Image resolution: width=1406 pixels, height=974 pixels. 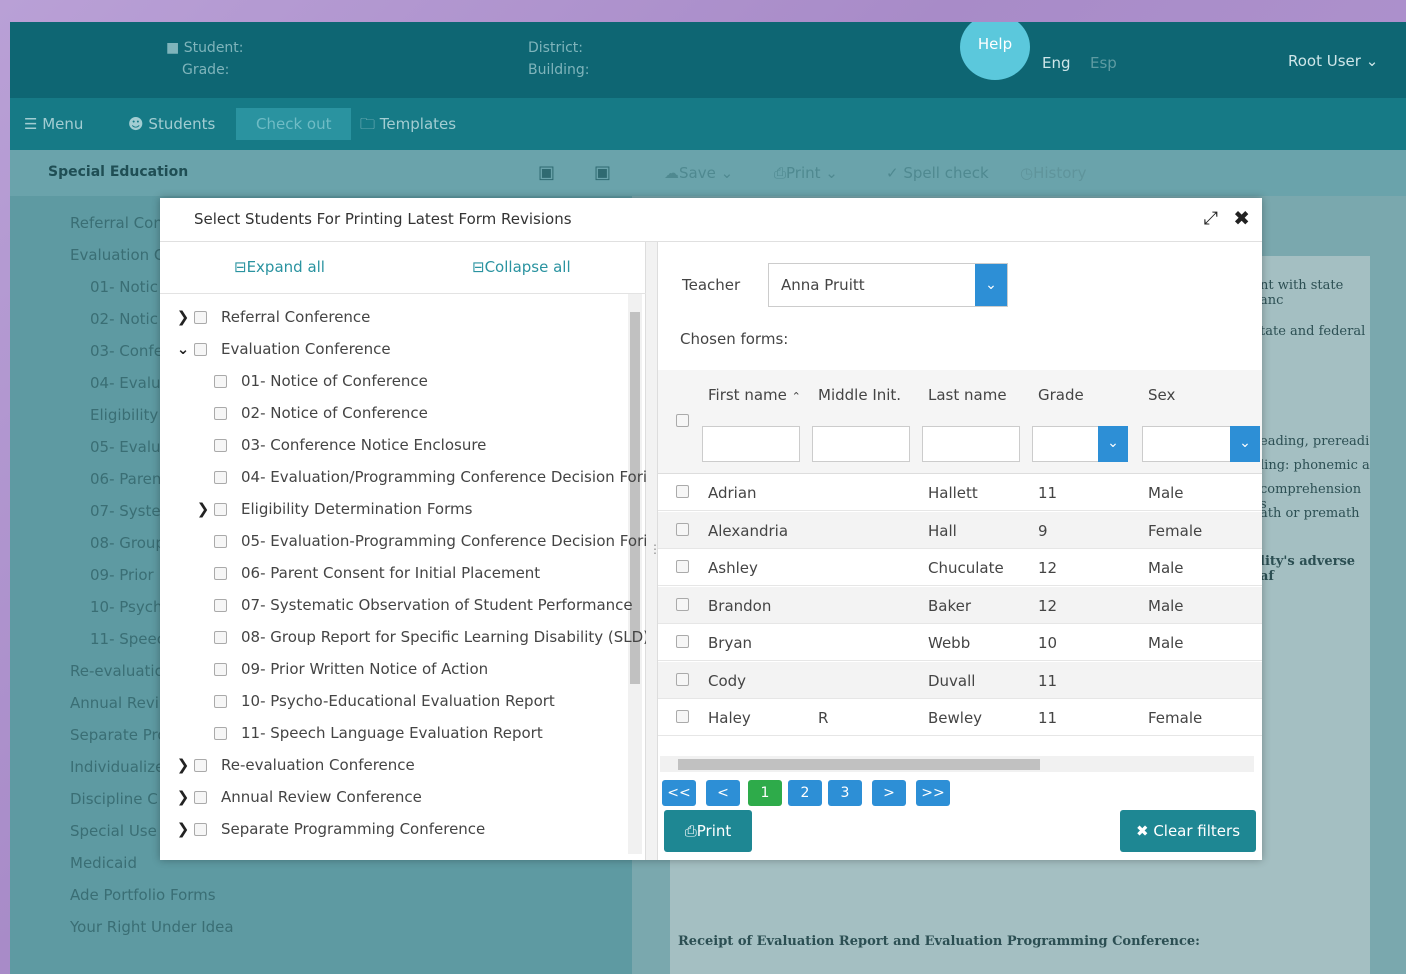 What do you see at coordinates (960, 642) in the screenshot?
I see `table-row: Bryan Webb 10 Male` at bounding box center [960, 642].